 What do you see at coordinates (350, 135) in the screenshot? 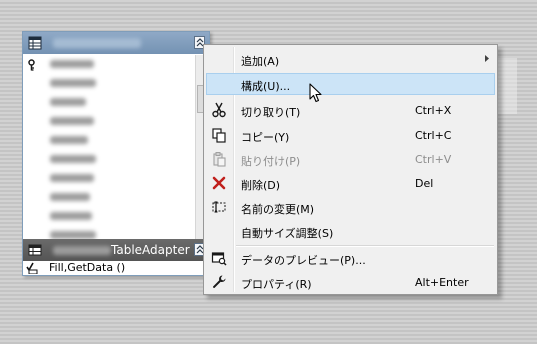
I see `menu-item-copy: コピー(Y) Ctrl+C` at bounding box center [350, 135].